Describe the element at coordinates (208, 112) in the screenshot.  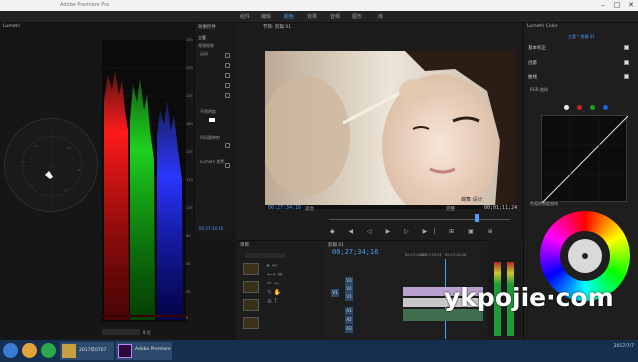
I see `effect-item-opacity: 不透明度` at that location.